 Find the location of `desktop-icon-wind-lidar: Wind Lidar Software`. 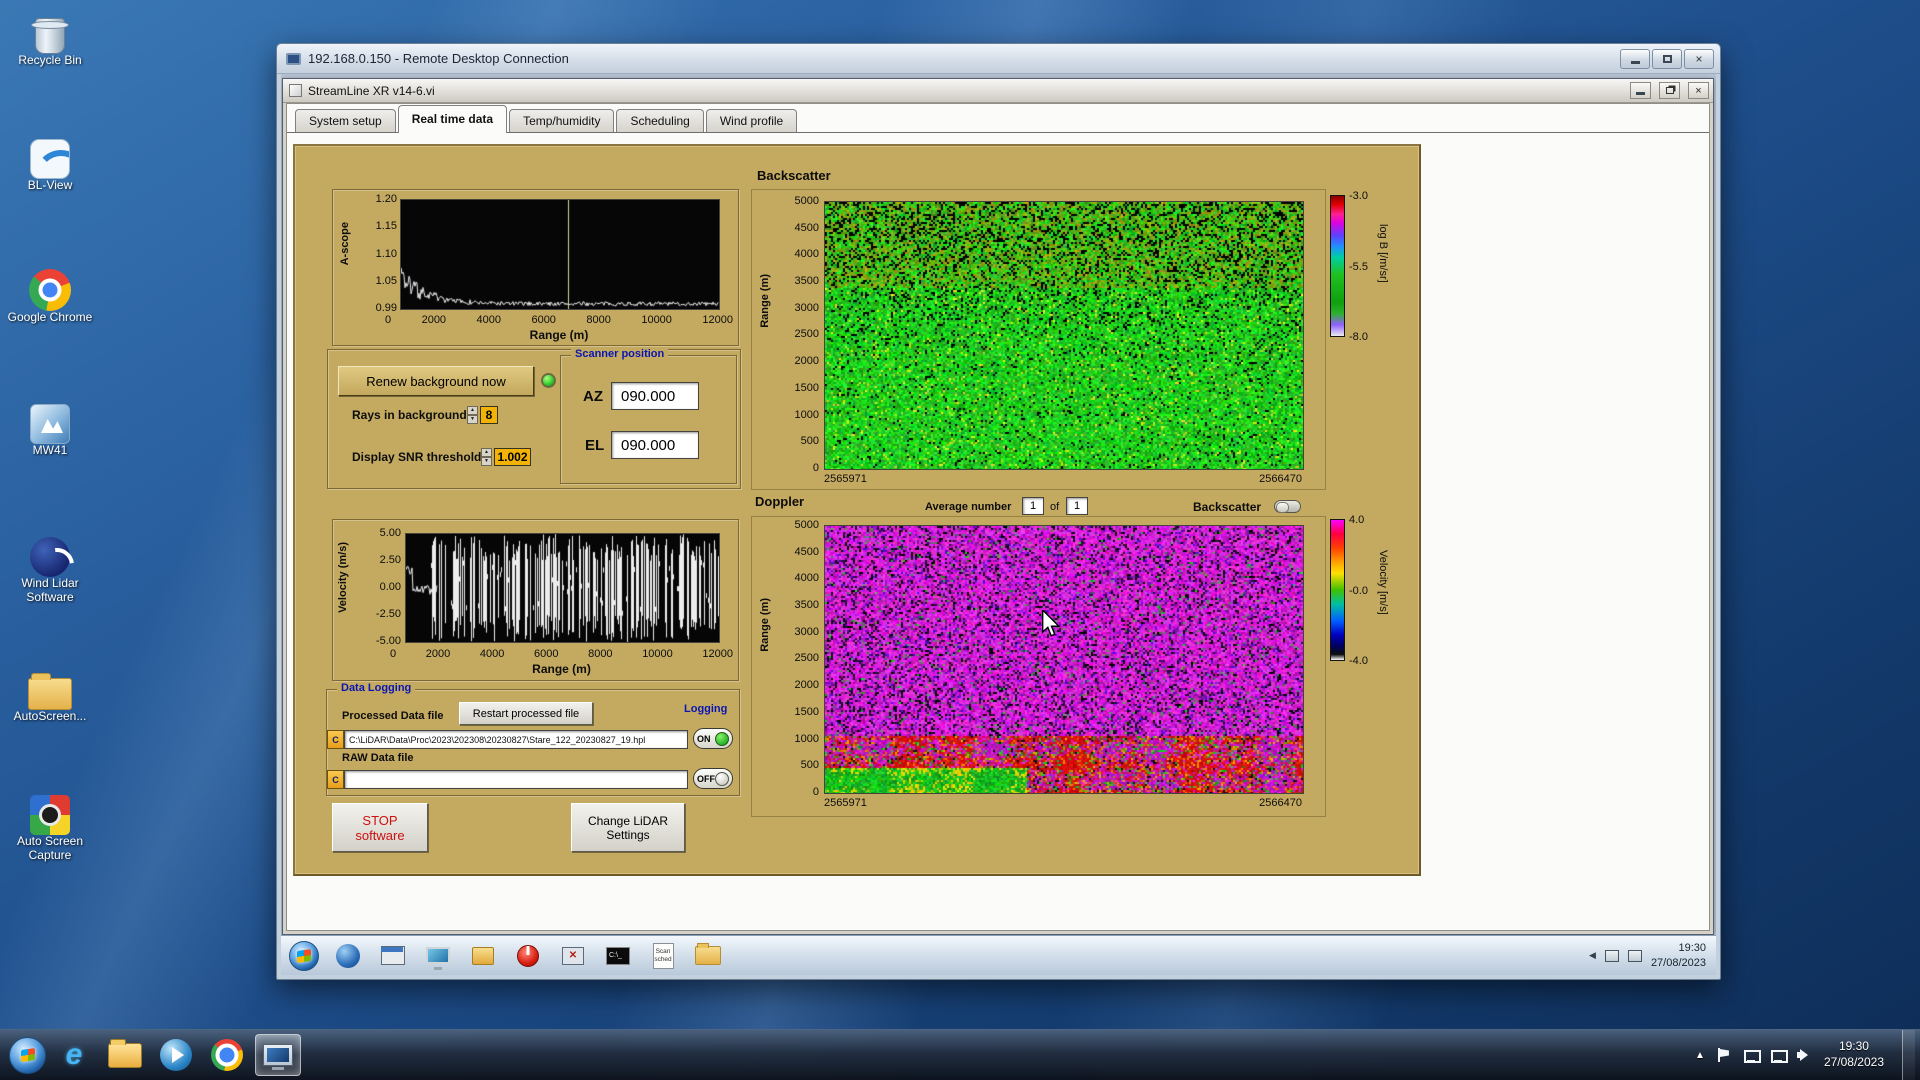

desktop-icon-wind-lidar: Wind Lidar Software is located at coordinates (50, 570).